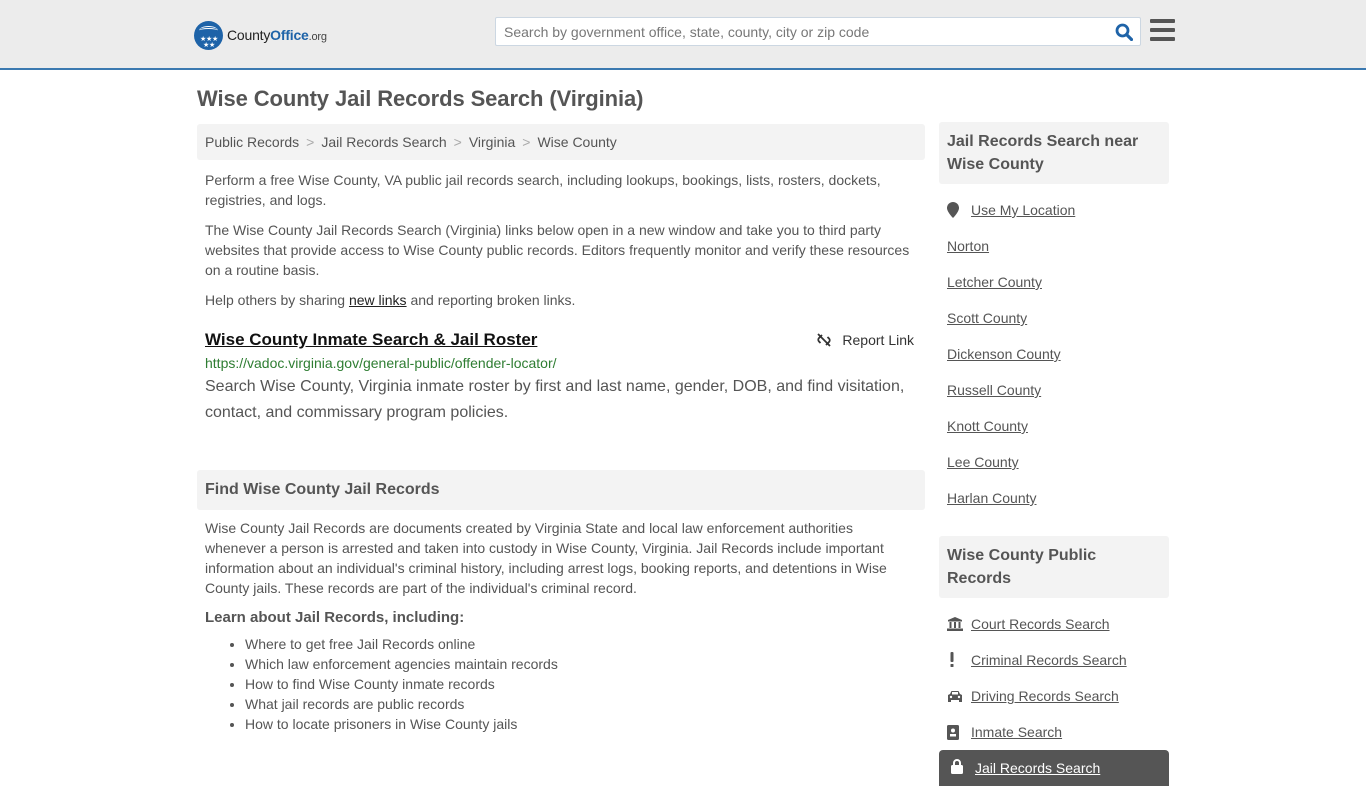 The height and width of the screenshot is (786, 1366). Describe the element at coordinates (955, 696) in the screenshot. I see `car-icon` at that location.